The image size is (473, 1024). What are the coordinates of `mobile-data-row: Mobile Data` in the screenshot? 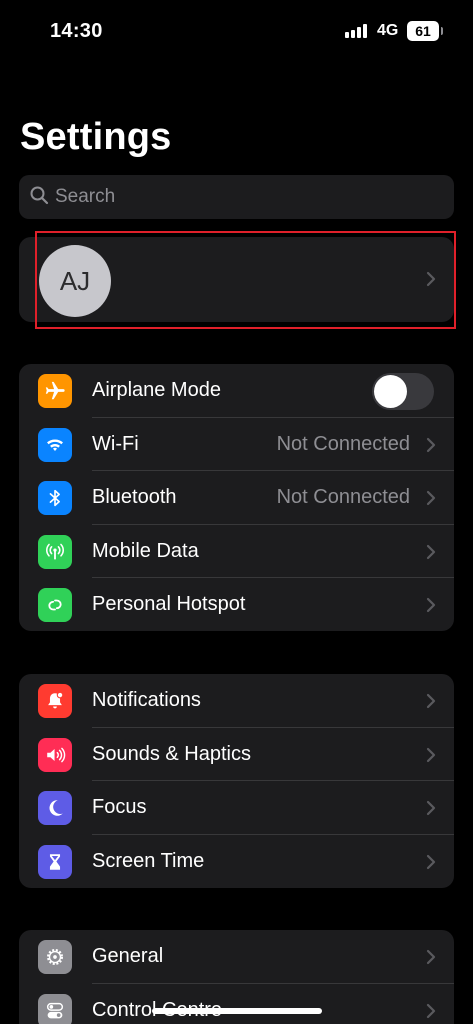 It's located at (236, 551).